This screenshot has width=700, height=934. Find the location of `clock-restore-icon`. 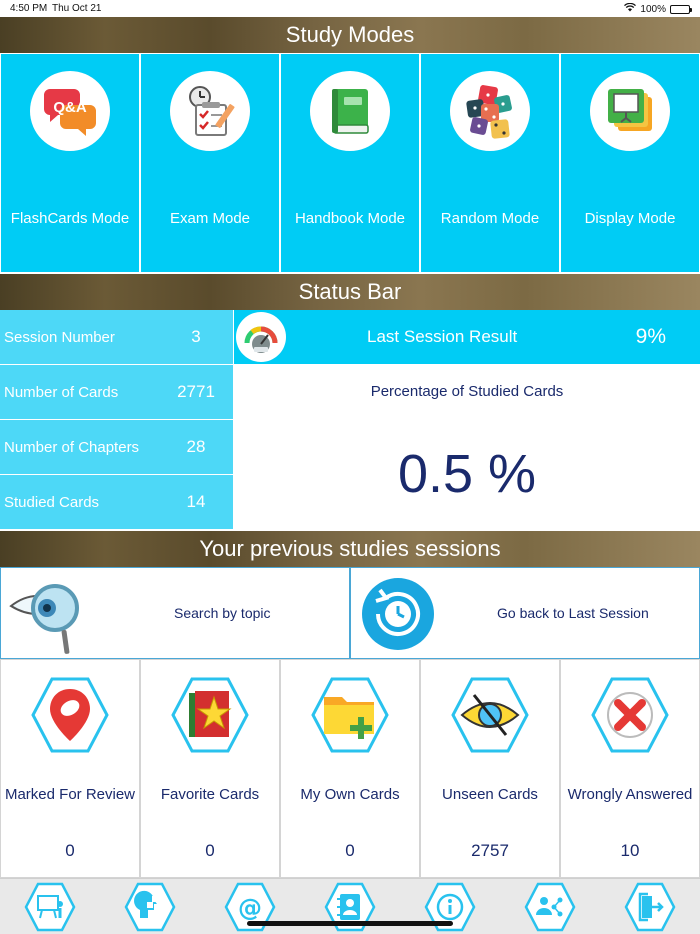

clock-restore-icon is located at coordinates (398, 616).